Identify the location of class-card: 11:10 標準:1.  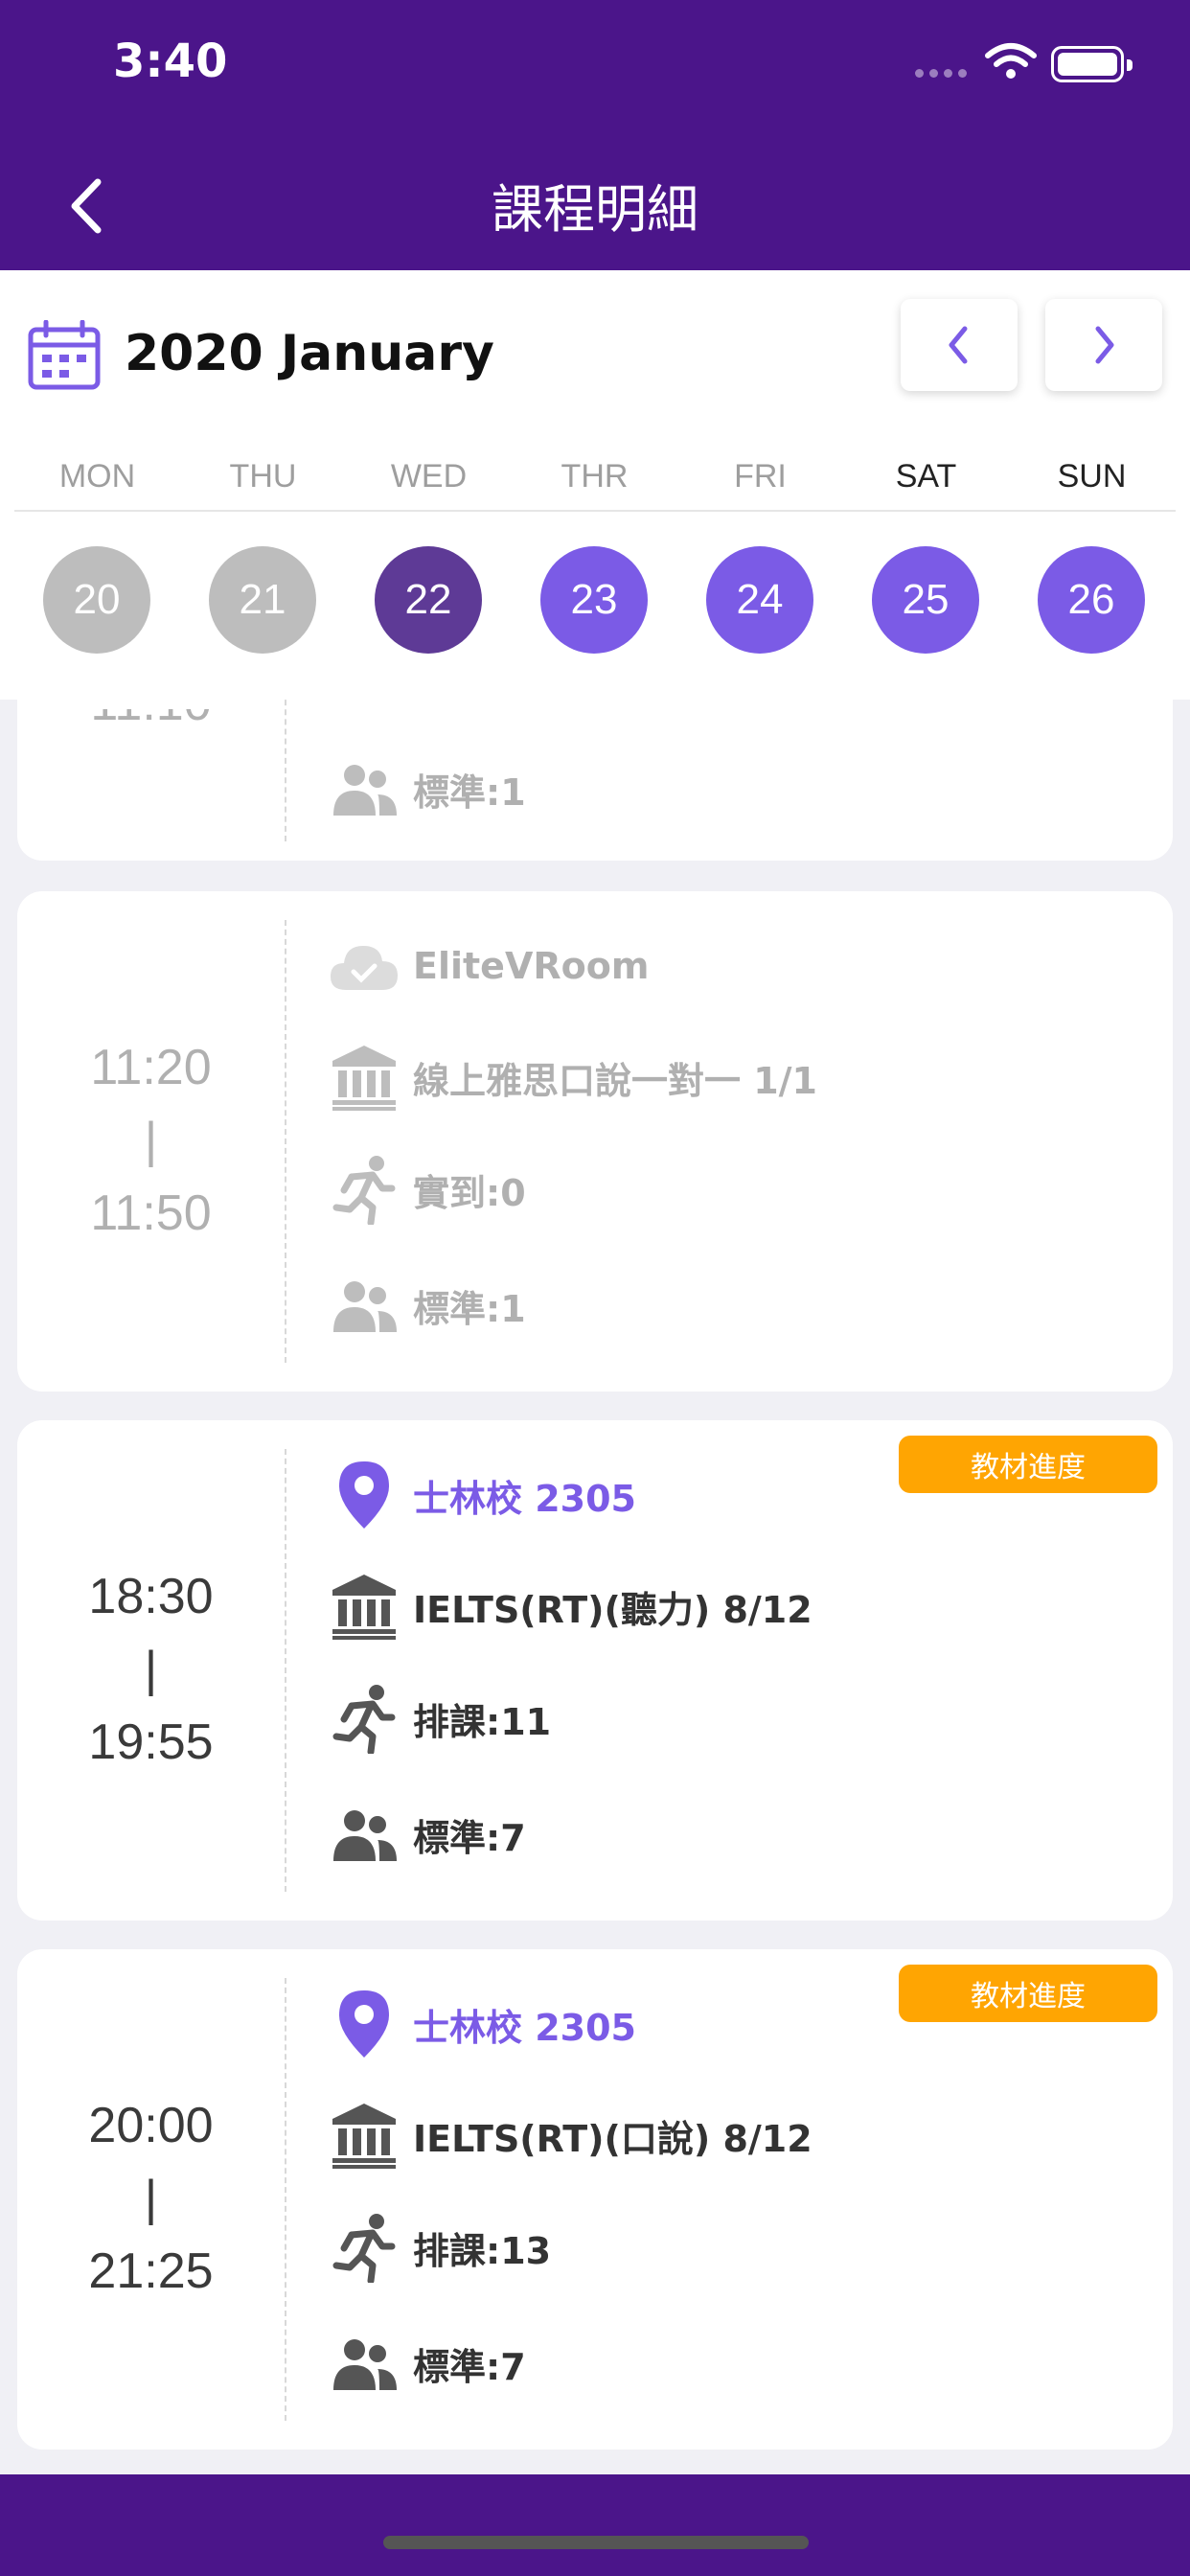
(595, 780).